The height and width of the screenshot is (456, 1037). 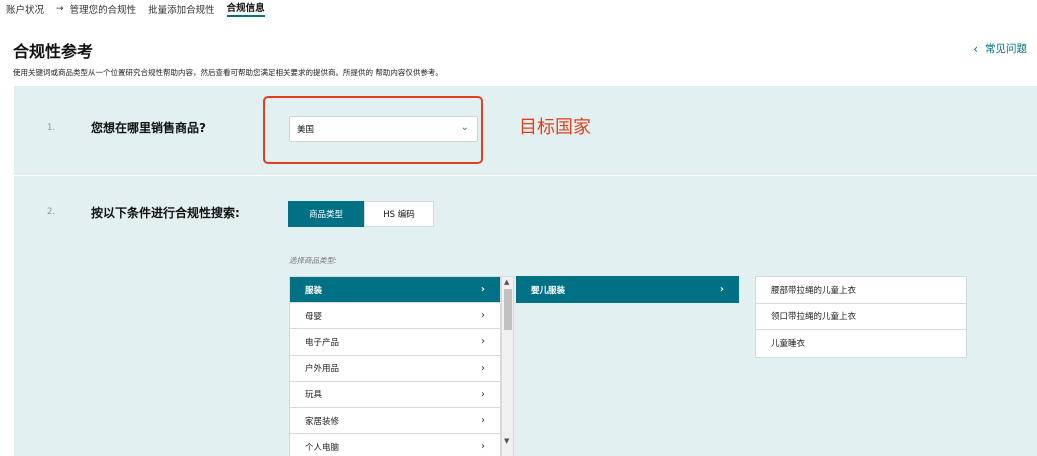 What do you see at coordinates (25, 9) in the screenshot?
I see `breadcrumb-account-status: 账户状况` at bounding box center [25, 9].